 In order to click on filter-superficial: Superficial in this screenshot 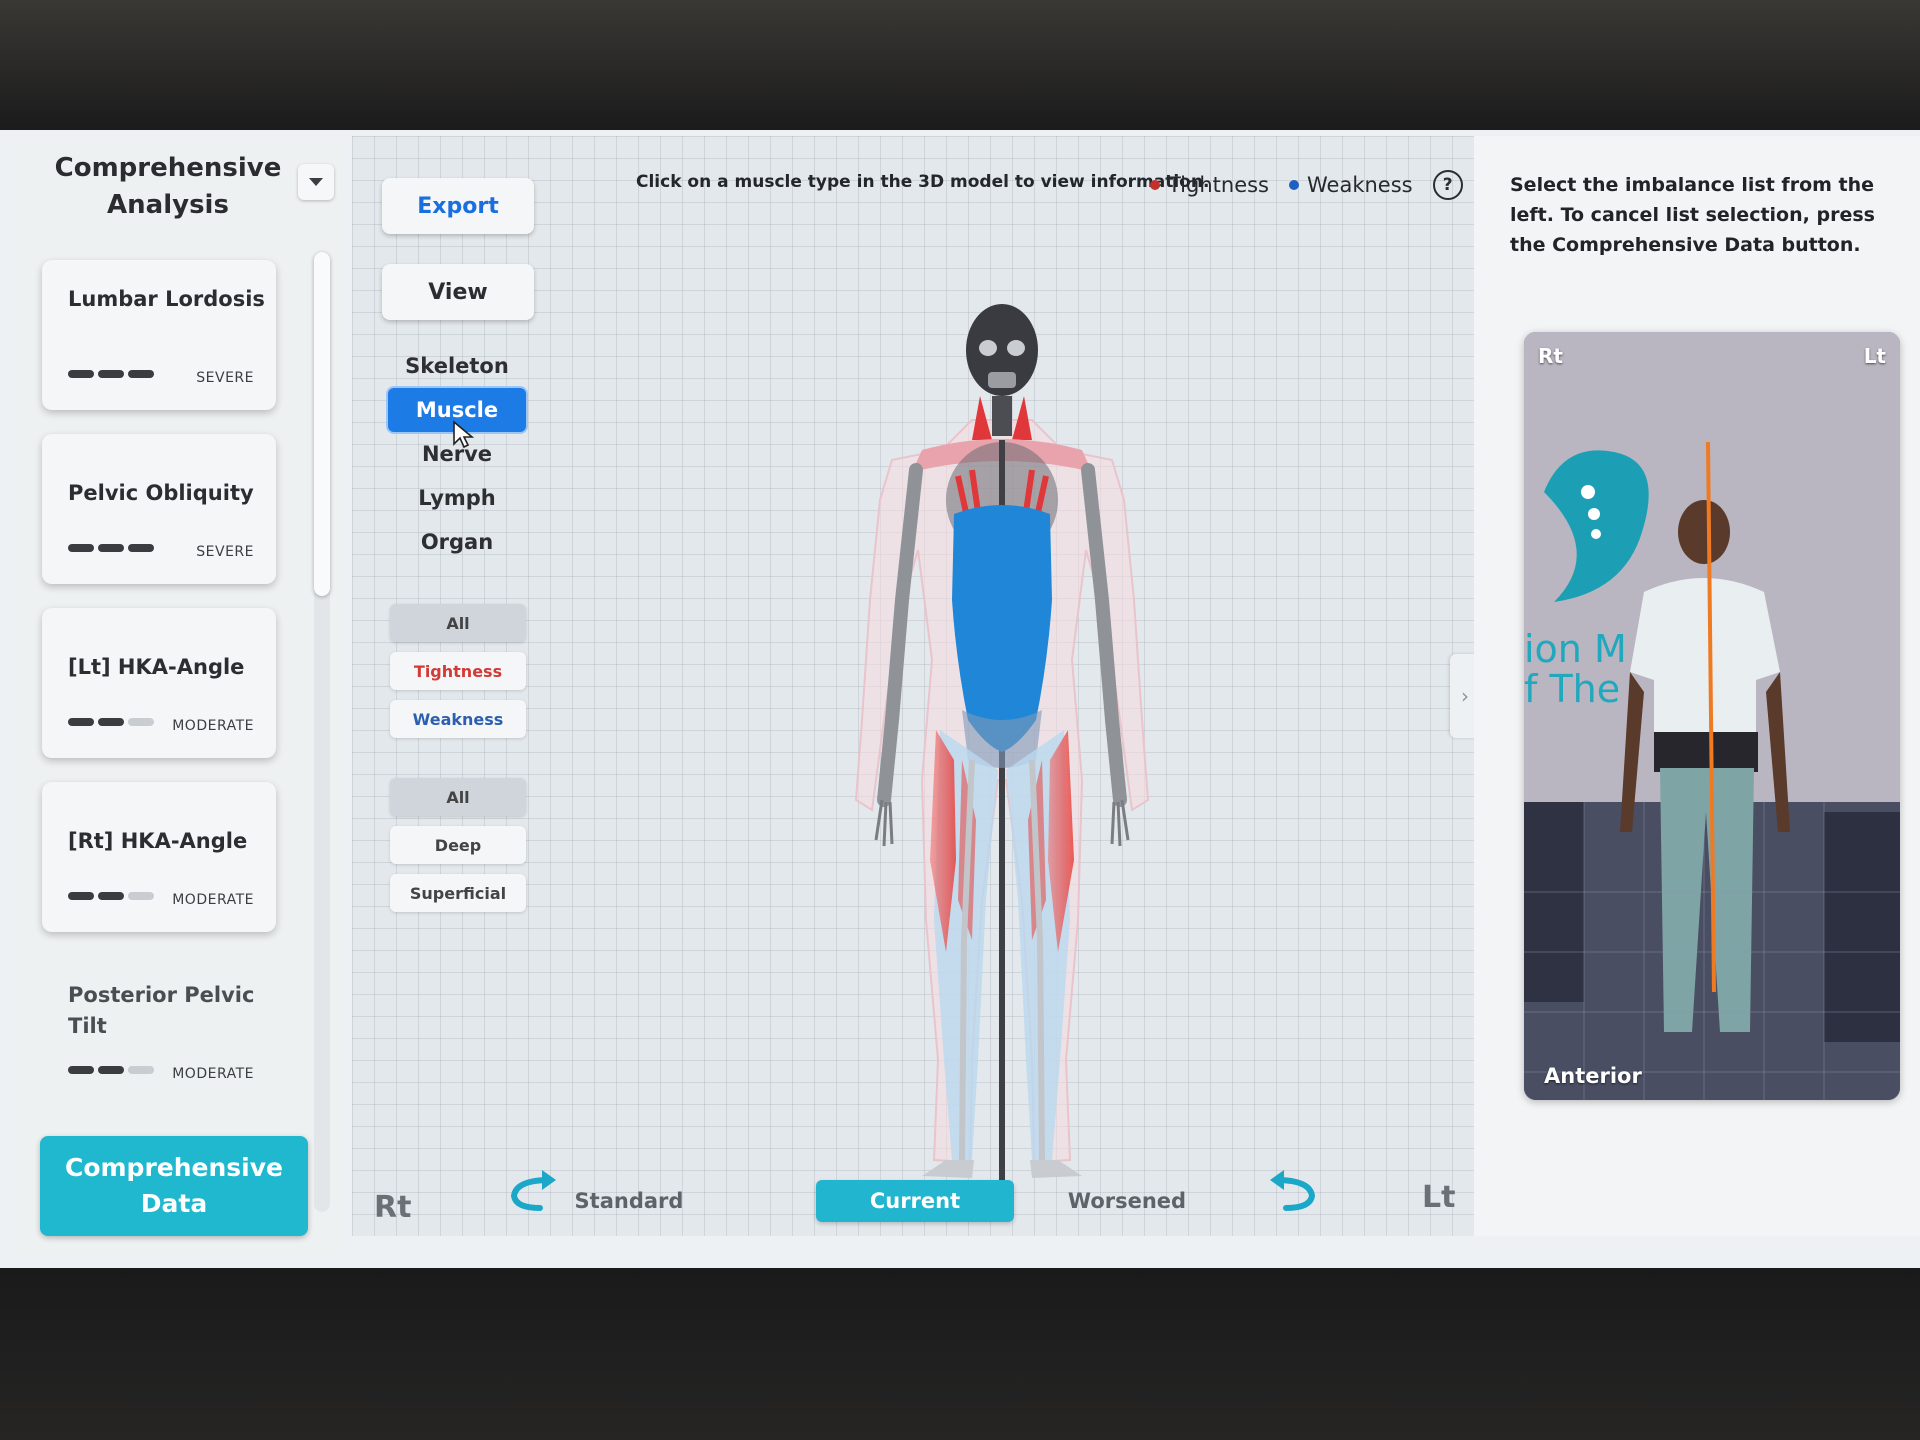, I will do `click(458, 893)`.